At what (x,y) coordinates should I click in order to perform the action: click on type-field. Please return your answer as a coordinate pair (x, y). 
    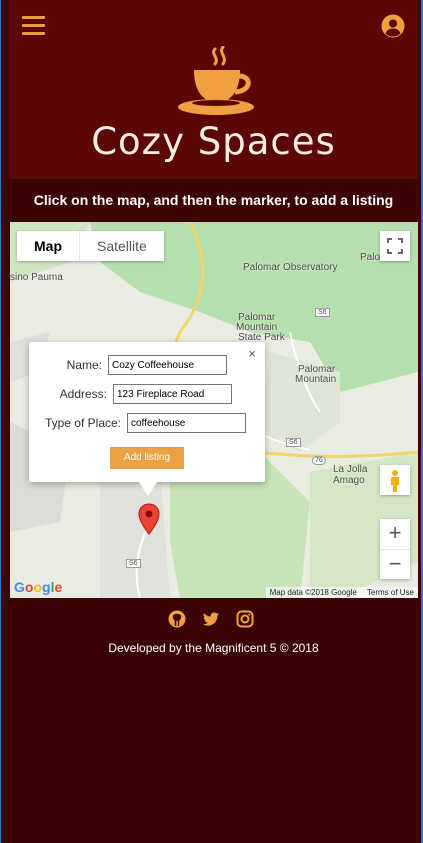
    Looking at the image, I should click on (186, 423).